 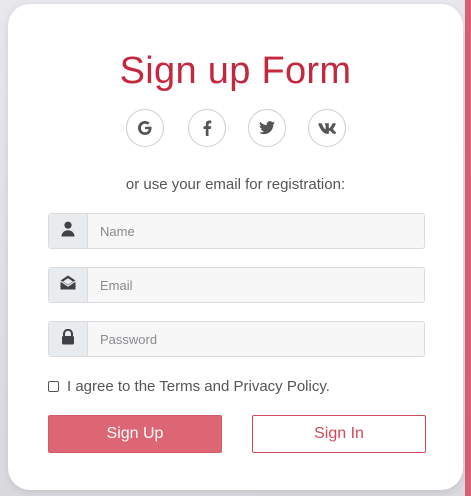 What do you see at coordinates (238, 130) in the screenshot?
I see `social-login-row` at bounding box center [238, 130].